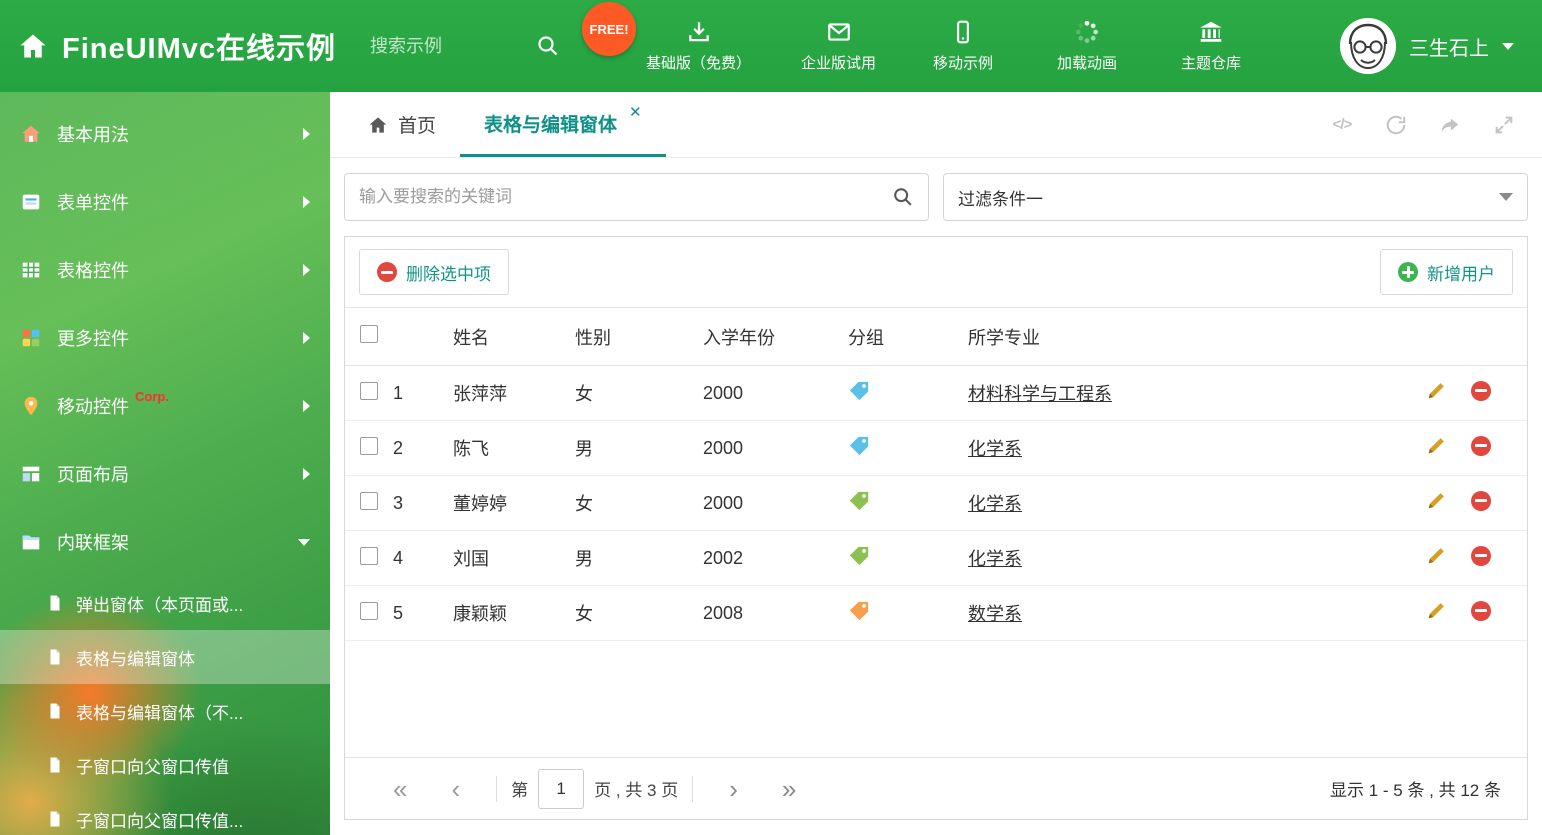 This screenshot has width=1542, height=835. What do you see at coordinates (963, 46) in the screenshot?
I see `nav-item-mobile-demo: 移动示例` at bounding box center [963, 46].